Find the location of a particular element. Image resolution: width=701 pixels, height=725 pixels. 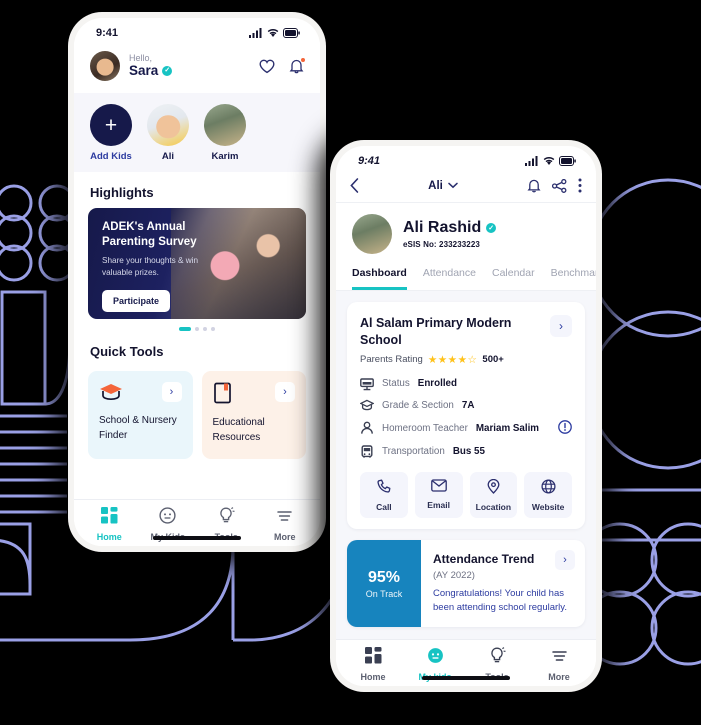

tab-attendance: Attendance is located at coordinates (449, 278).